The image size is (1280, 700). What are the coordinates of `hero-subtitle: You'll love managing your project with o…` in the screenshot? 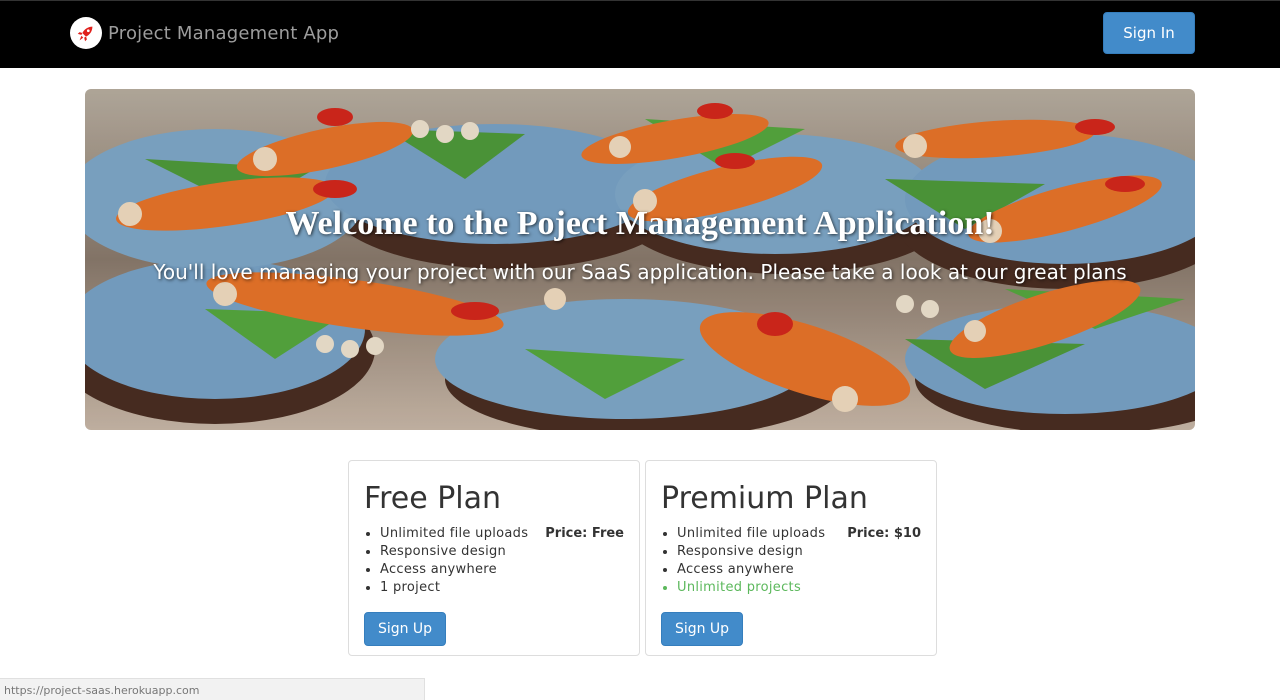 It's located at (640, 272).